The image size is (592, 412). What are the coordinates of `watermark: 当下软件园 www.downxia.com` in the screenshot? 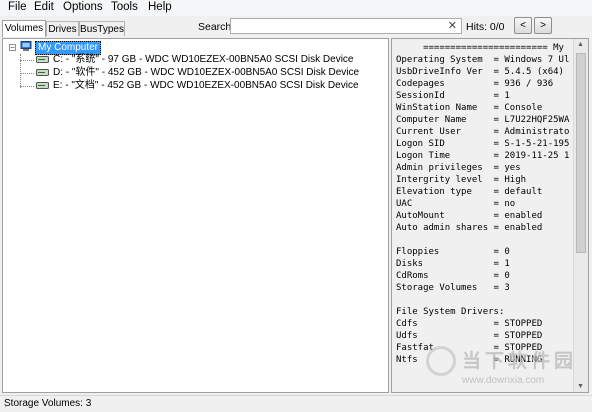 It's located at (506, 368).